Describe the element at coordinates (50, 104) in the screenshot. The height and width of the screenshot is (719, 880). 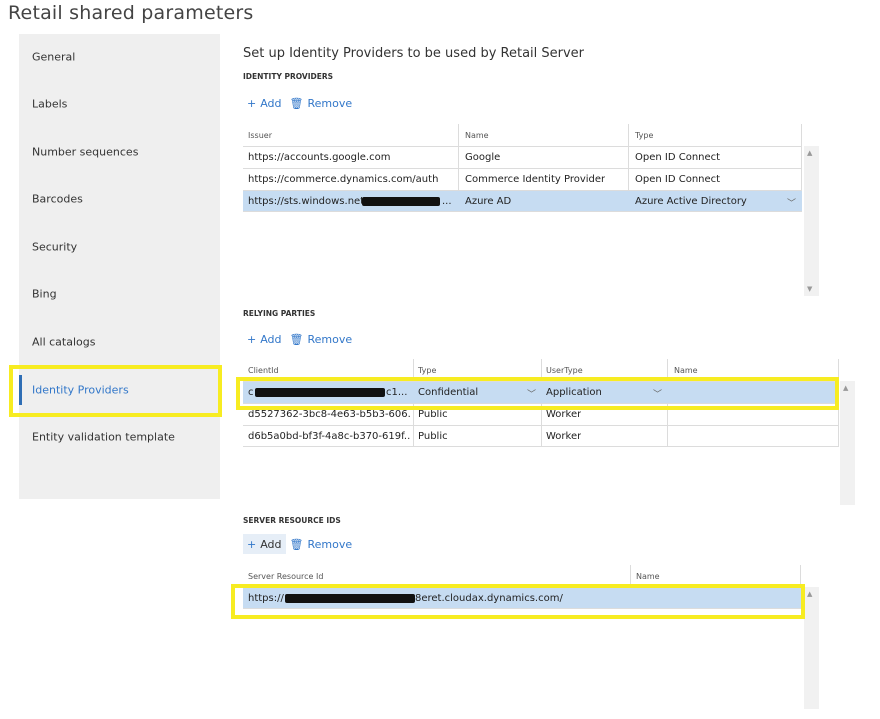
I see `sidebar-item-label: Labels` at that location.